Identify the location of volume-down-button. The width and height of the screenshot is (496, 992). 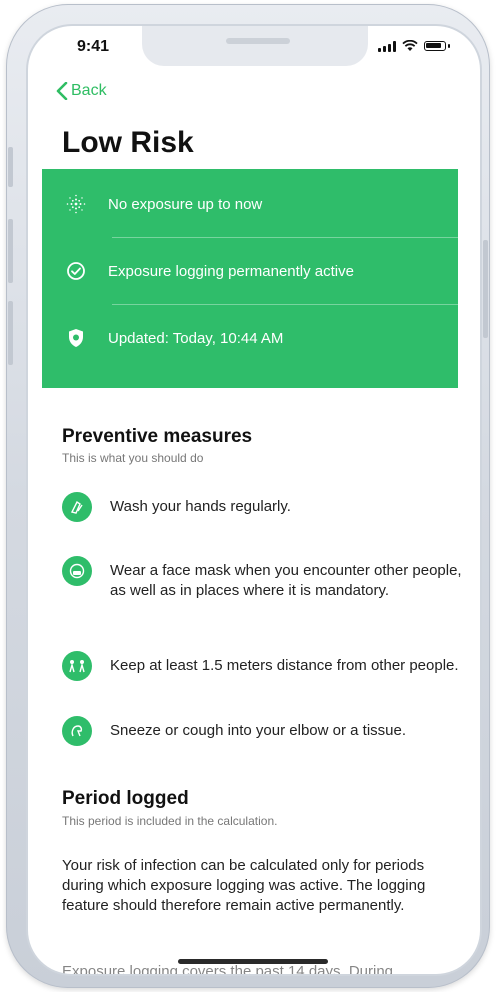
(10, 333).